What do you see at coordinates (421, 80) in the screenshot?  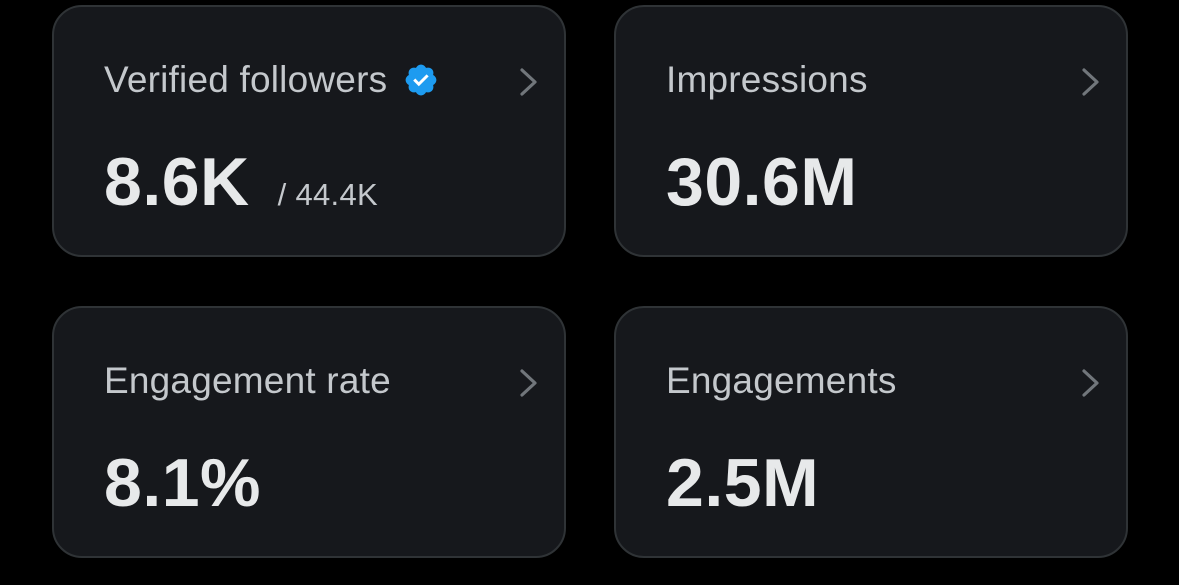 I see `verified-badge-icon` at bounding box center [421, 80].